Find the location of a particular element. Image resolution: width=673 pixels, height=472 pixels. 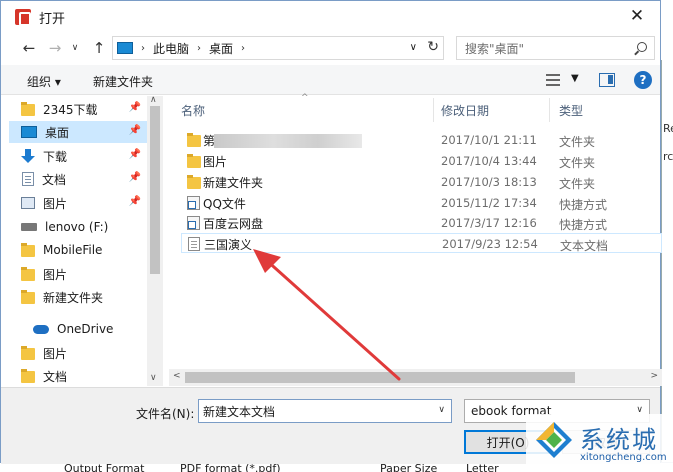

search-input: 搜索"桌面" is located at coordinates (555, 48).